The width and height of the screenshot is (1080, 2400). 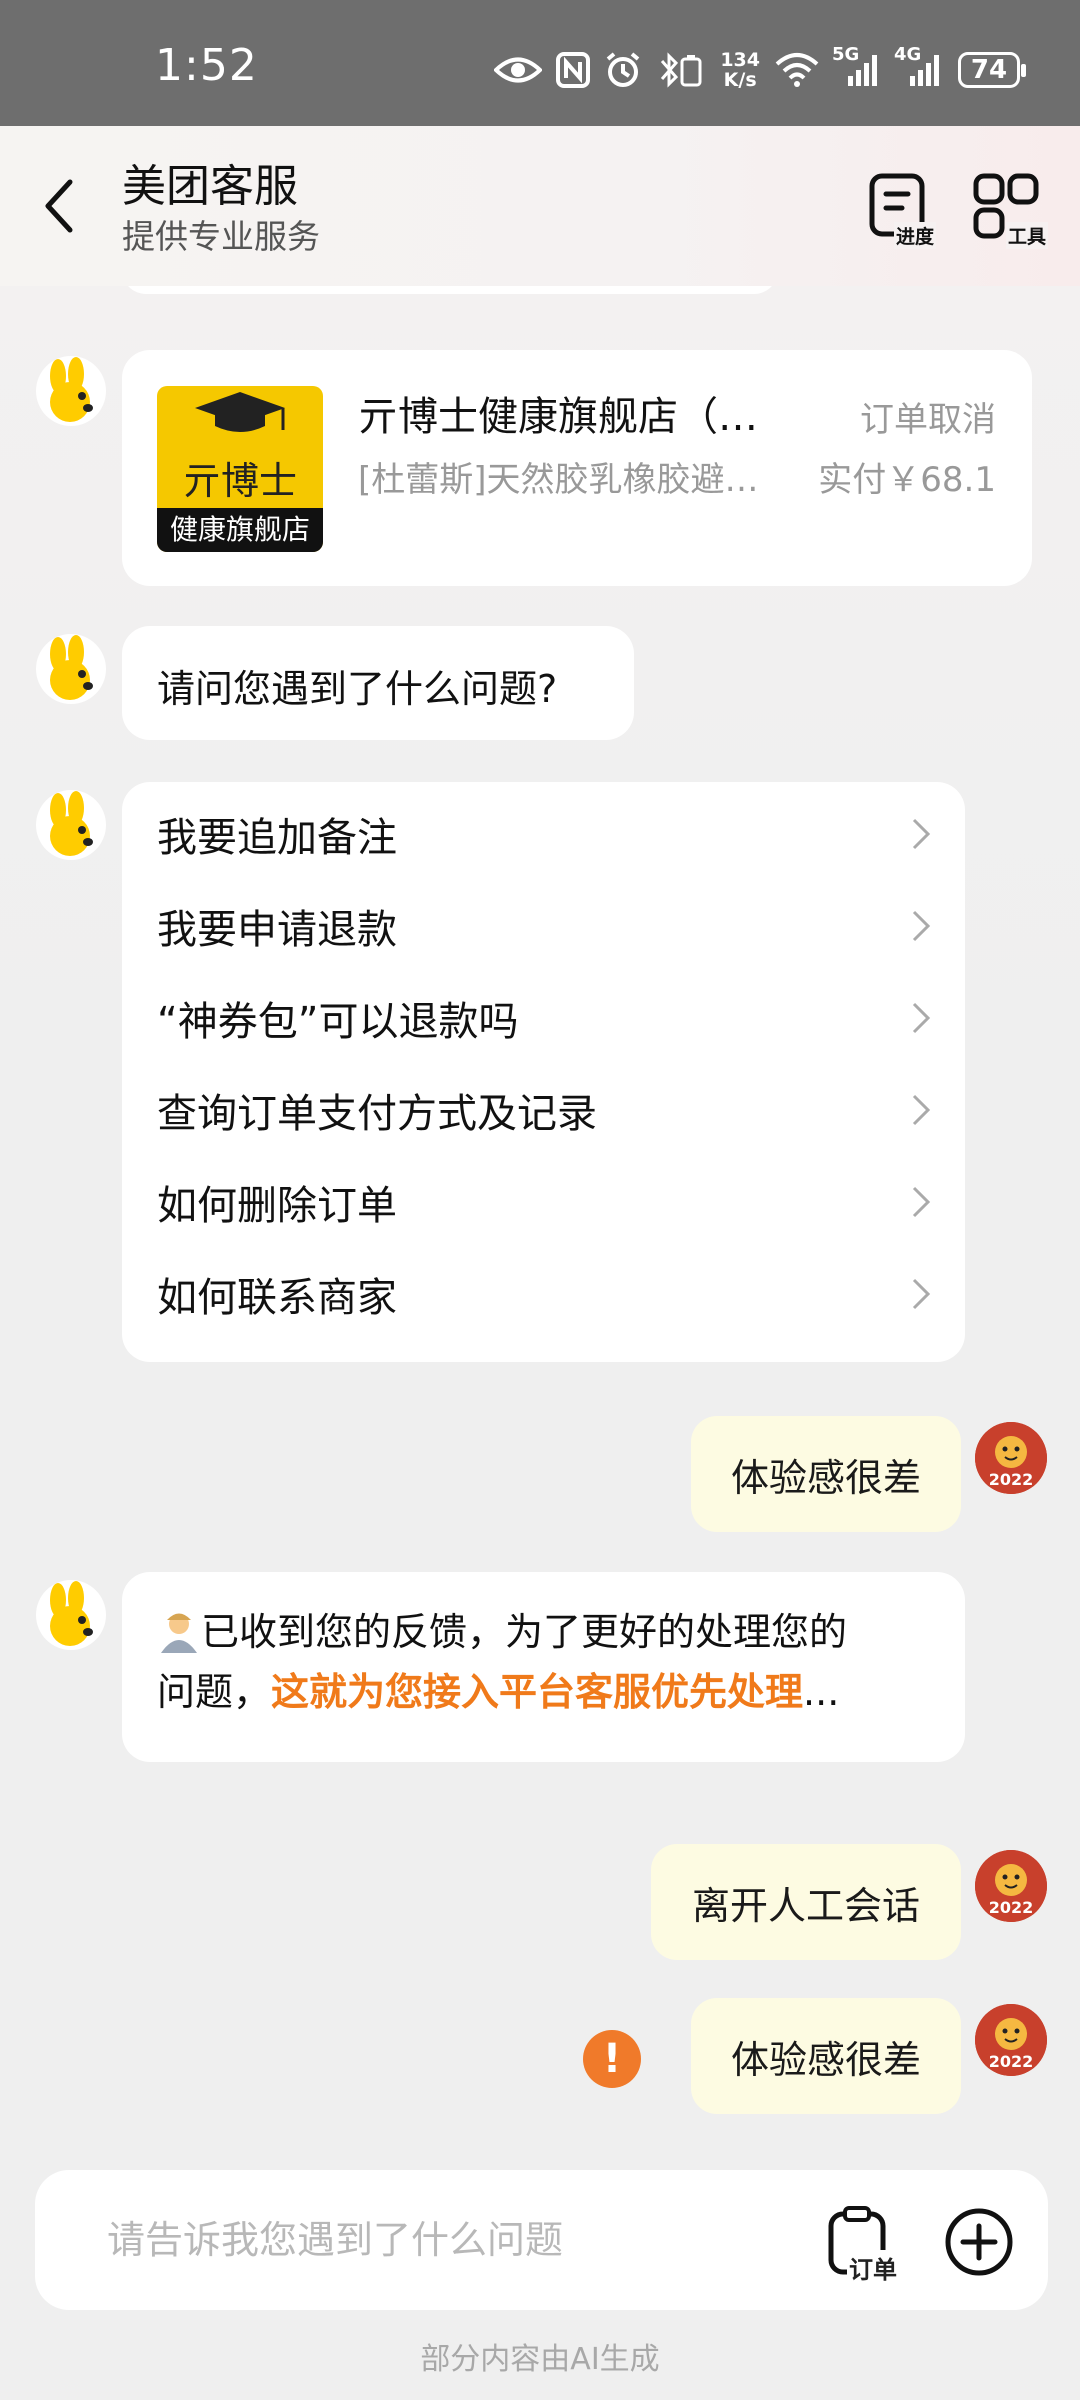 I want to click on order-status: 订单取消, so click(x=928, y=420).